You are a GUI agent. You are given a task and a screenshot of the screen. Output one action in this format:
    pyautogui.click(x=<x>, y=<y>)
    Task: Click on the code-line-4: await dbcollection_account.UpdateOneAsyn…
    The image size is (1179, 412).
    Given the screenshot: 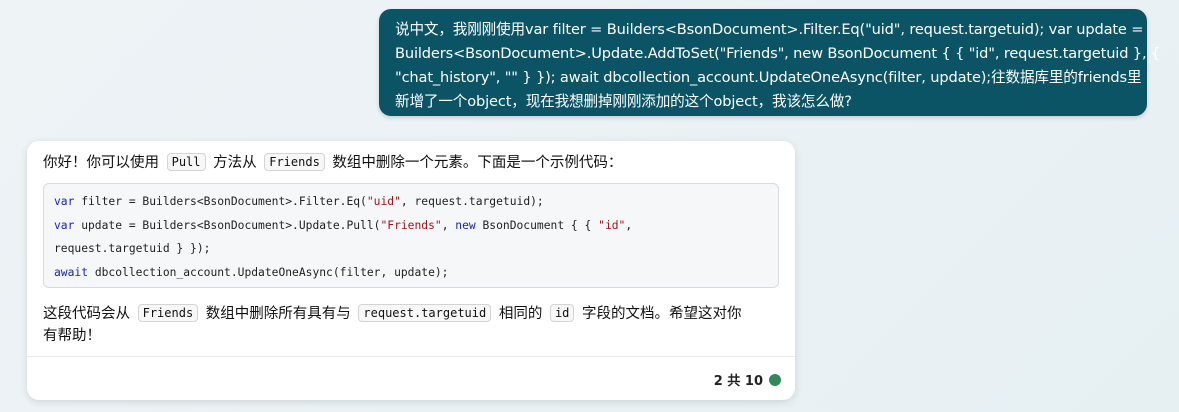 What is the action you would take?
    pyautogui.click(x=411, y=273)
    